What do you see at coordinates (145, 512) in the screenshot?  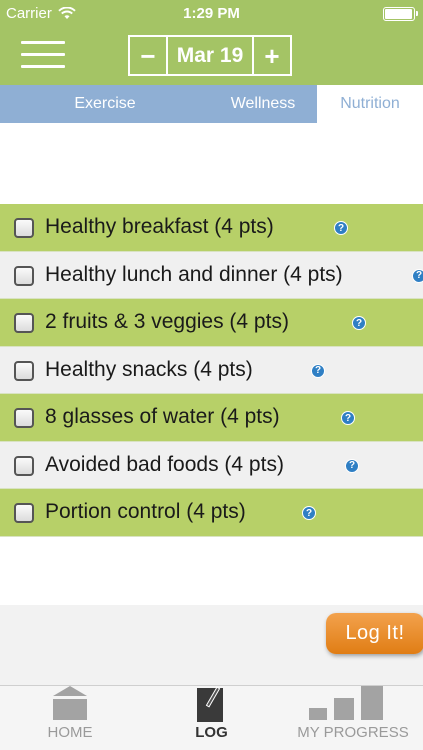 I see `item-label: Portion control (4 pts)` at bounding box center [145, 512].